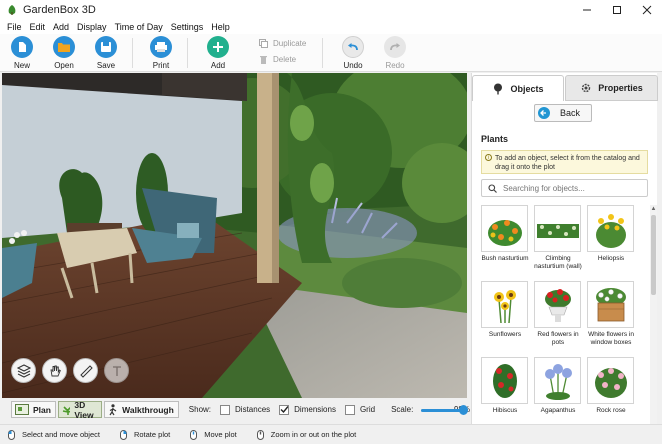 This screenshot has width=662, height=444. I want to click on plan-label: Plan, so click(42, 409).